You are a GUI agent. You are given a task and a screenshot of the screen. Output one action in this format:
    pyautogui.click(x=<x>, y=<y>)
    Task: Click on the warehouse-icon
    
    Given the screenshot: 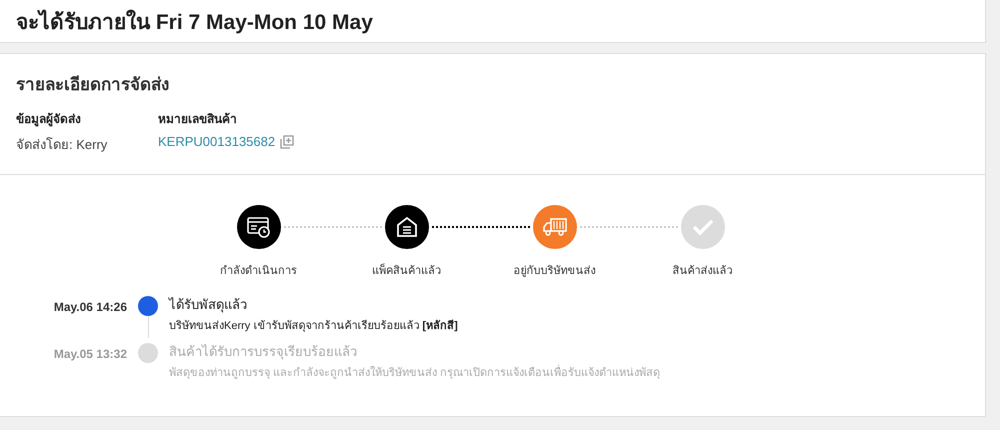 What is the action you would take?
    pyautogui.click(x=407, y=227)
    